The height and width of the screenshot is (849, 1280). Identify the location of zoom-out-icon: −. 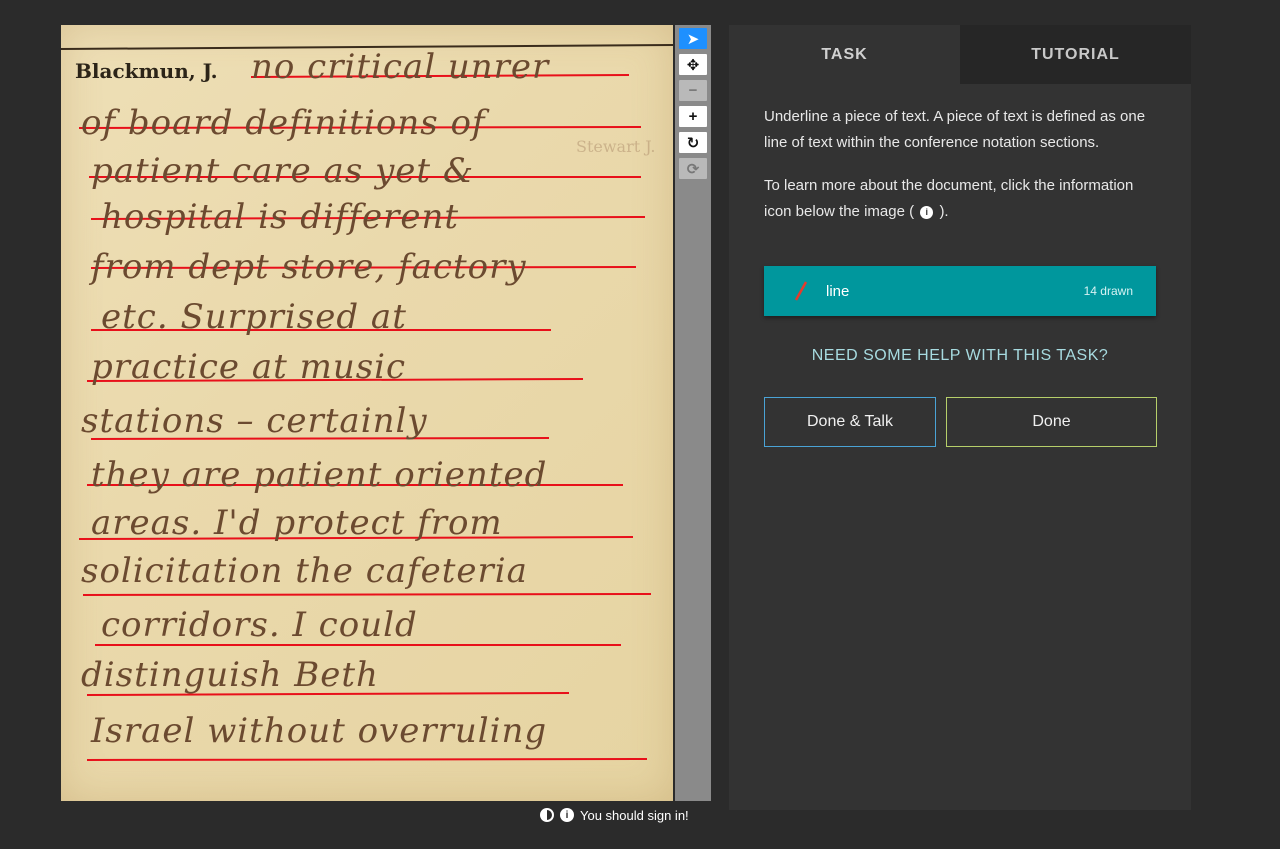
(693, 90).